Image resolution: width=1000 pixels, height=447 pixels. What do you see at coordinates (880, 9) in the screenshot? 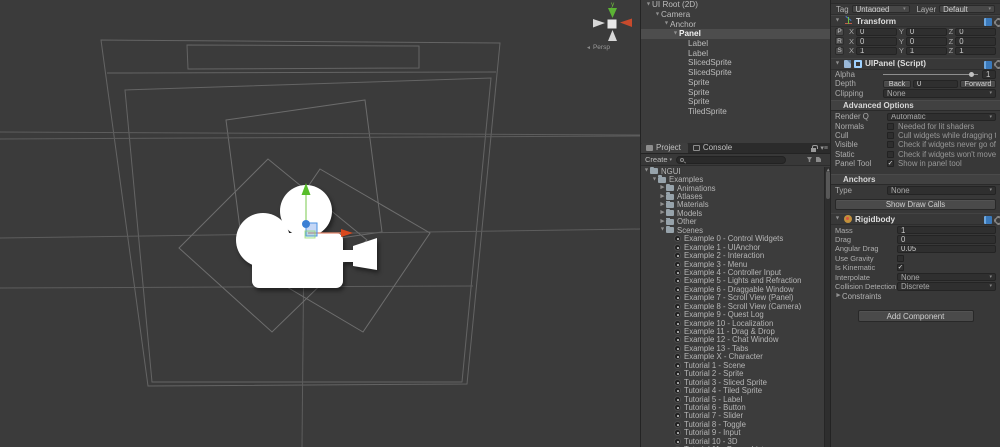
I see `tag-dropdown: Untagged ▾` at bounding box center [880, 9].